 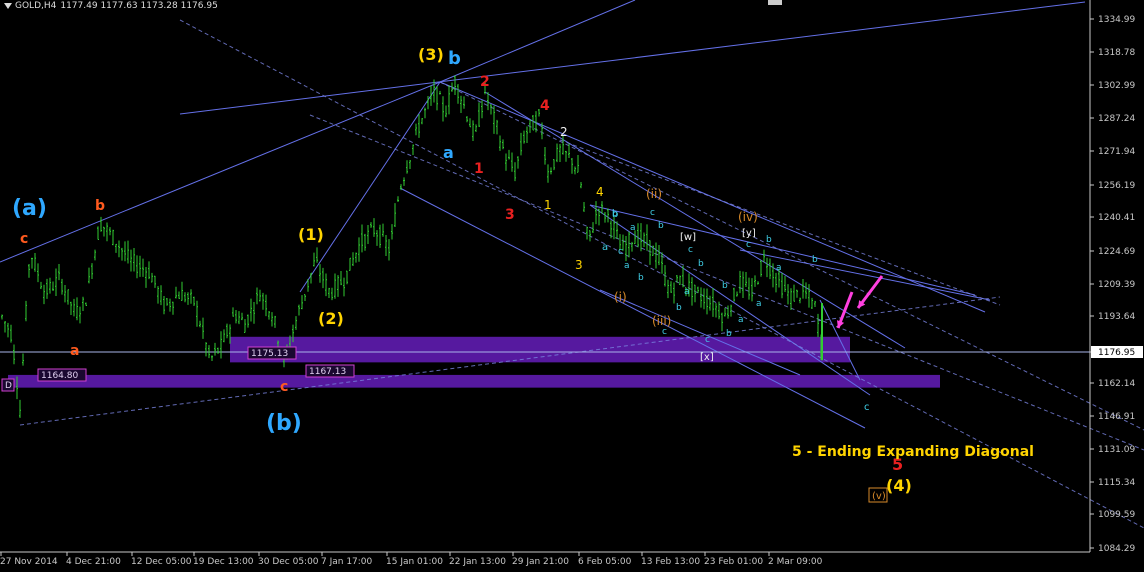 What do you see at coordinates (223, 562) in the screenshot?
I see `x-tick-label: 19 Dec 13:00` at bounding box center [223, 562].